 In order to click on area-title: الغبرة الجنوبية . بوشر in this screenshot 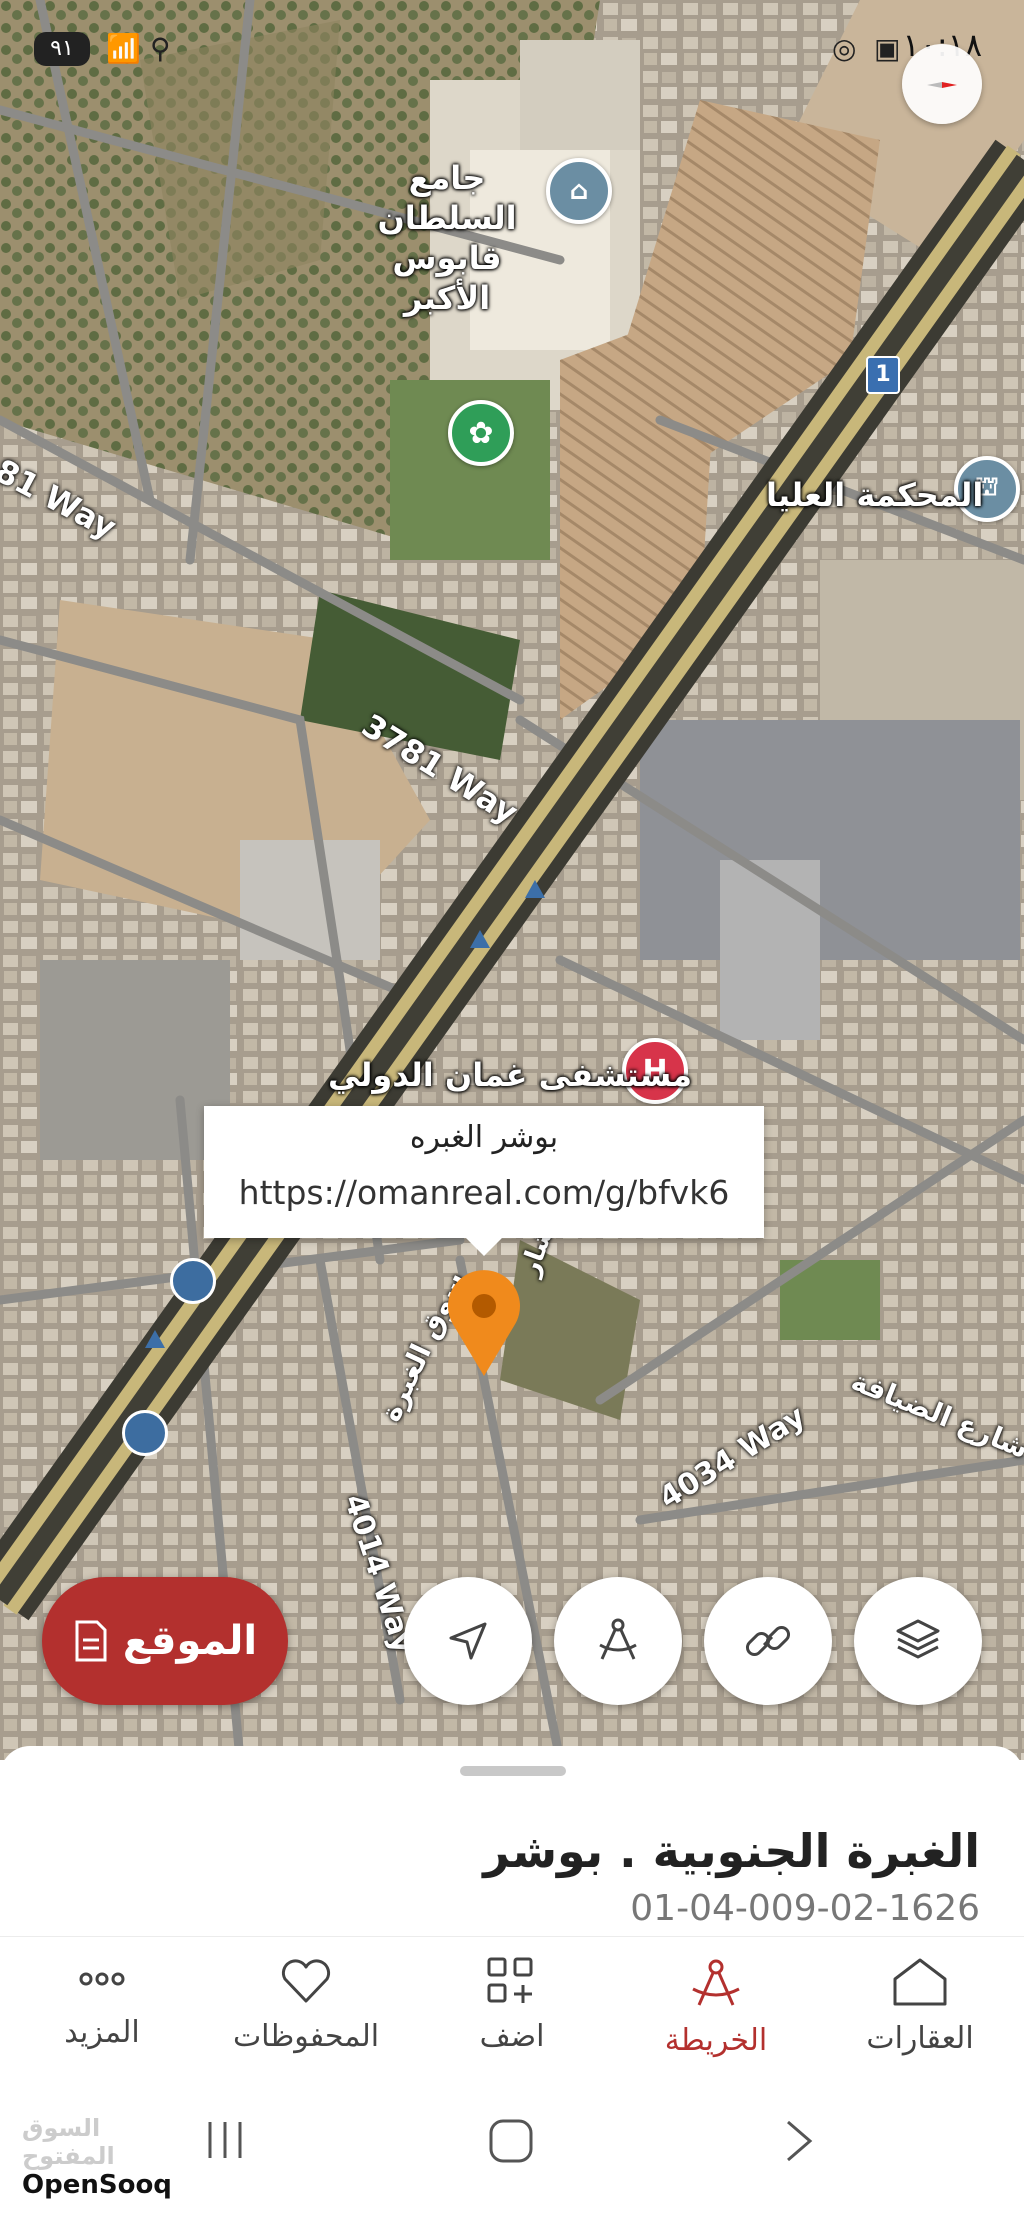, I will do `click(731, 1851)`.